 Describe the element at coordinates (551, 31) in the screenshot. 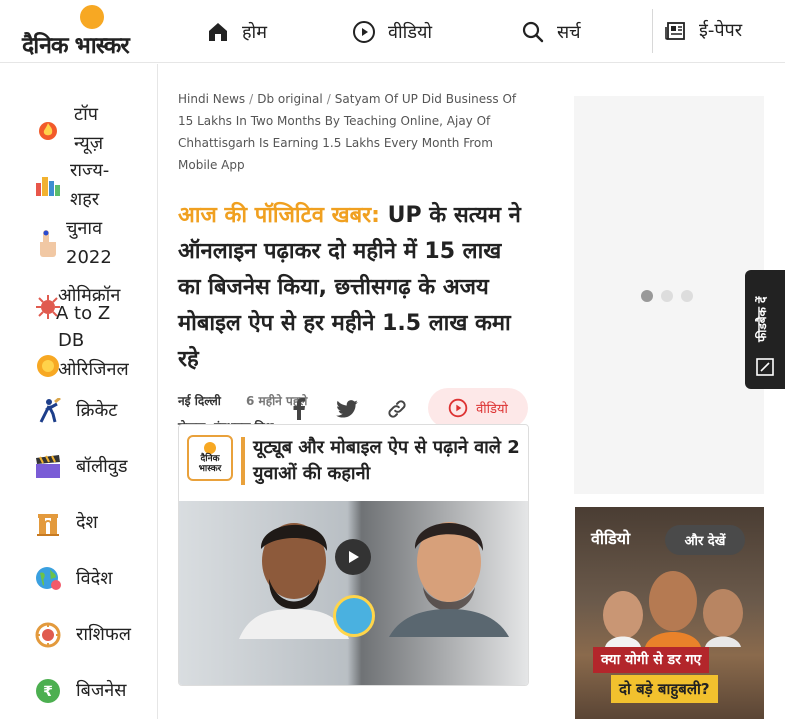

I see `nav-search: सर्च` at that location.